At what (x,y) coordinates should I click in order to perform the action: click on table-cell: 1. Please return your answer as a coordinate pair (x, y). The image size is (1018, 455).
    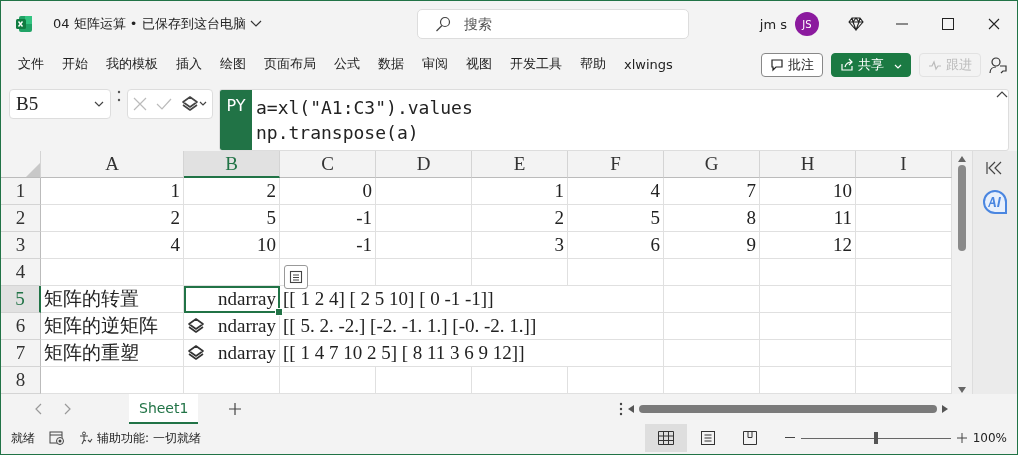
    Looking at the image, I should click on (112, 191).